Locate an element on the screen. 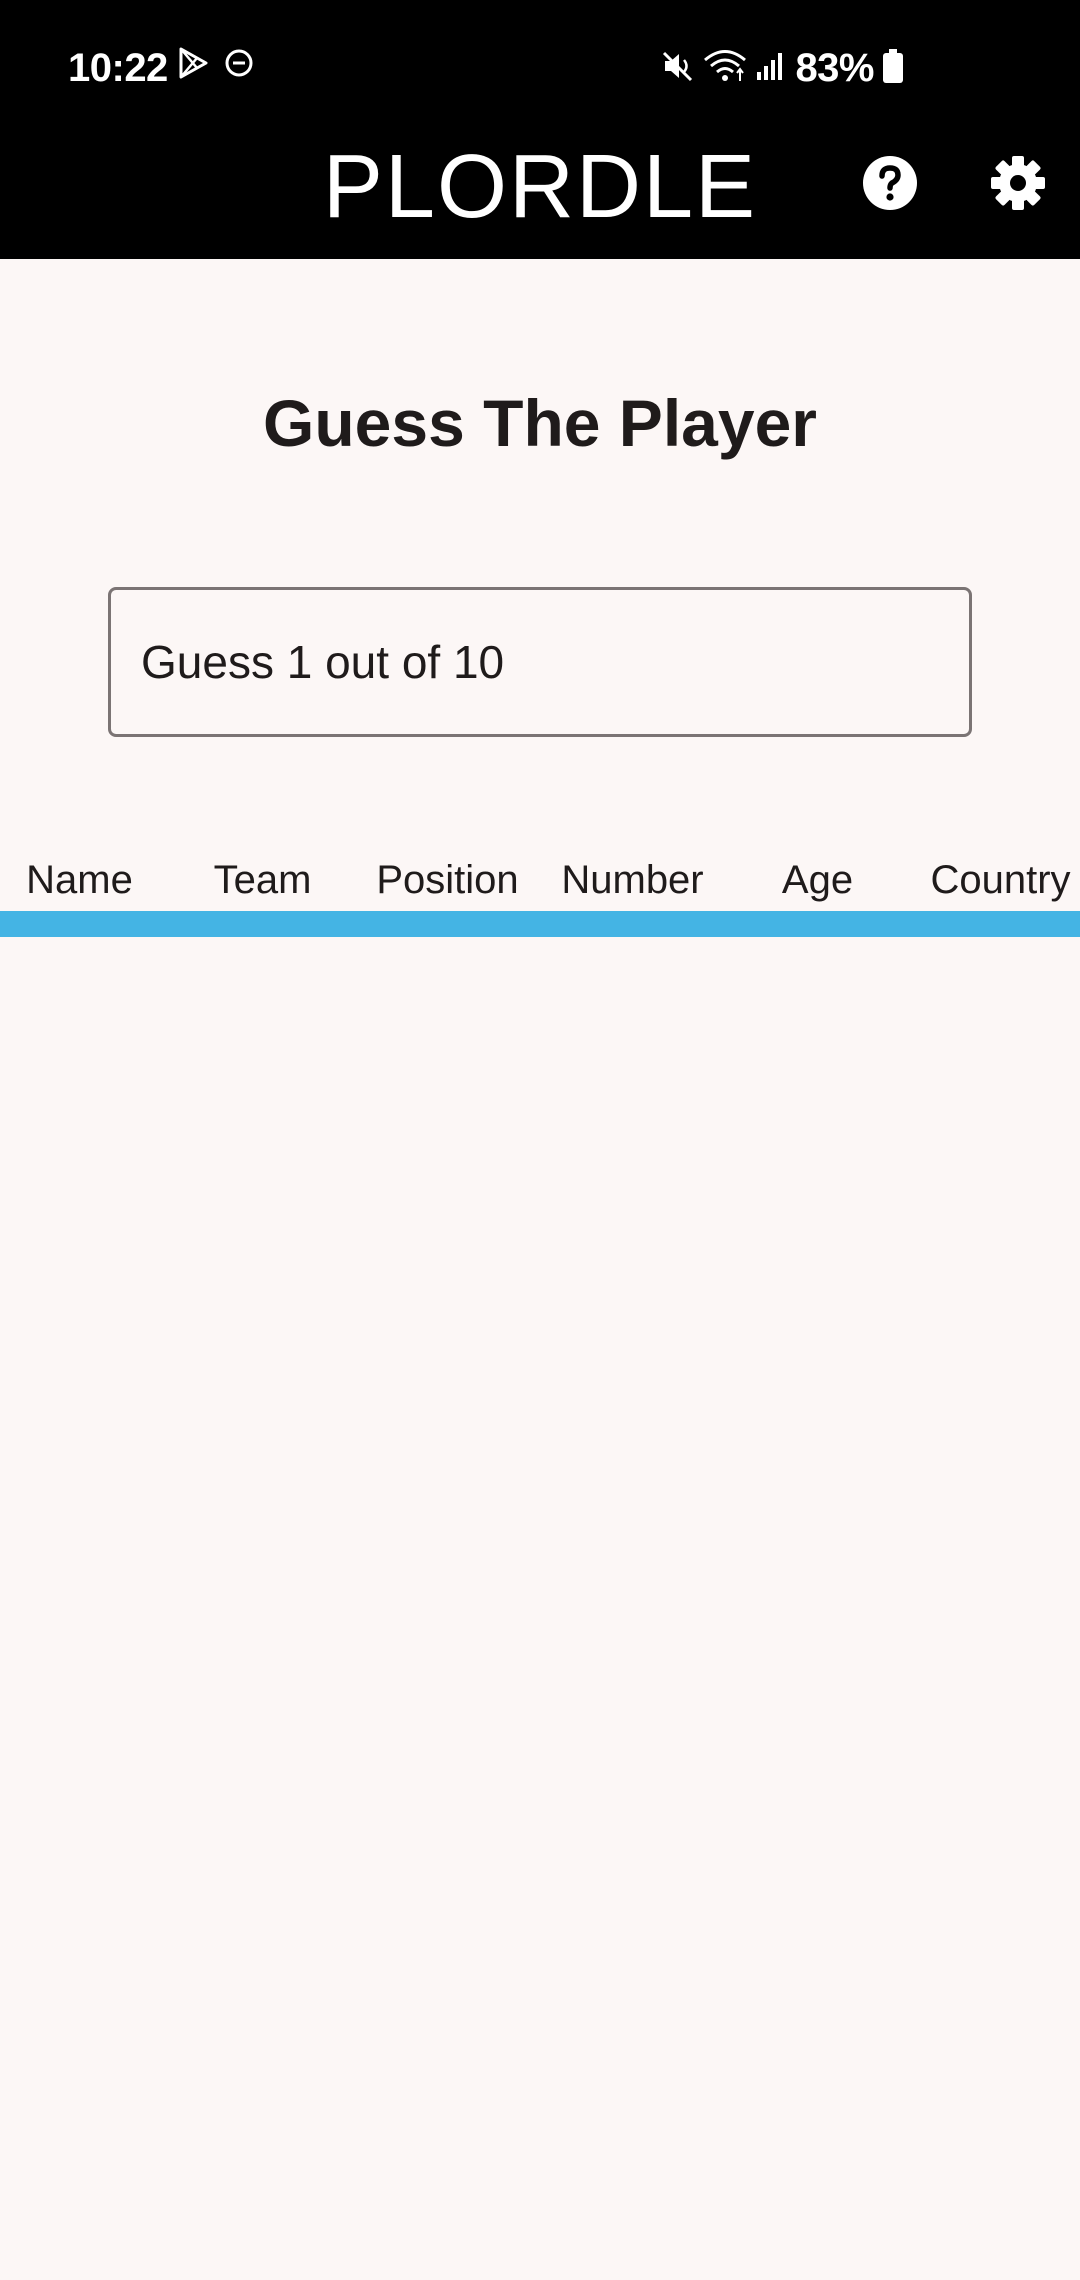 The image size is (1080, 2280). column-header-team: Team is located at coordinates (262, 880).